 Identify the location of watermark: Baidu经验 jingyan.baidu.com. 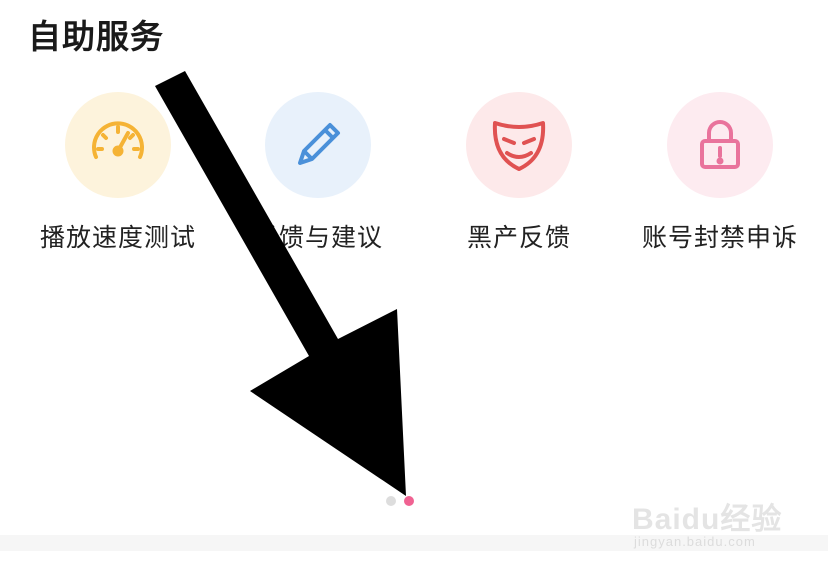
(722, 518).